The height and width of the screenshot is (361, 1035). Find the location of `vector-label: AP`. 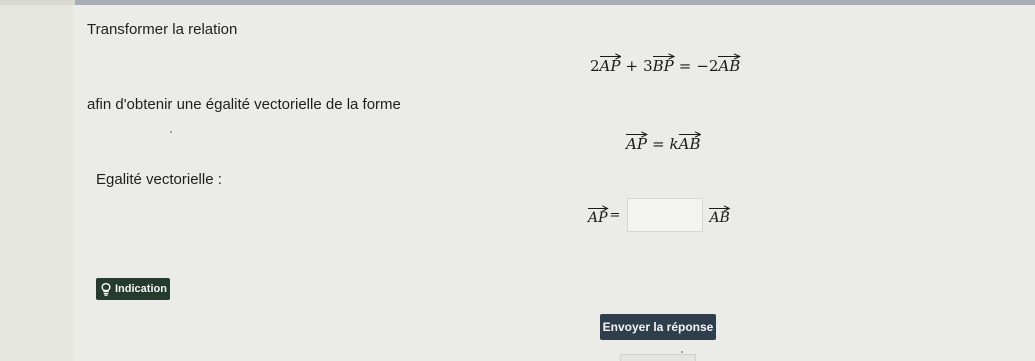

vector-label: AP is located at coordinates (598, 218).